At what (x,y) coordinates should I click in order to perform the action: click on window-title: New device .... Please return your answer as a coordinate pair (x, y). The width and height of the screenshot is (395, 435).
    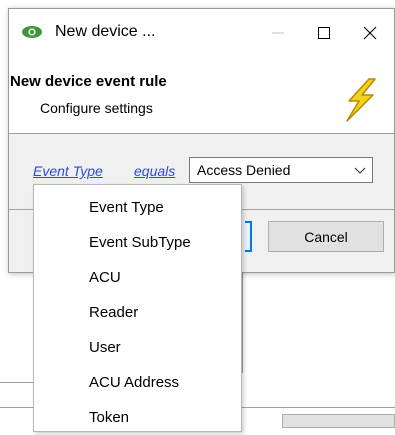
    Looking at the image, I should click on (105, 31).